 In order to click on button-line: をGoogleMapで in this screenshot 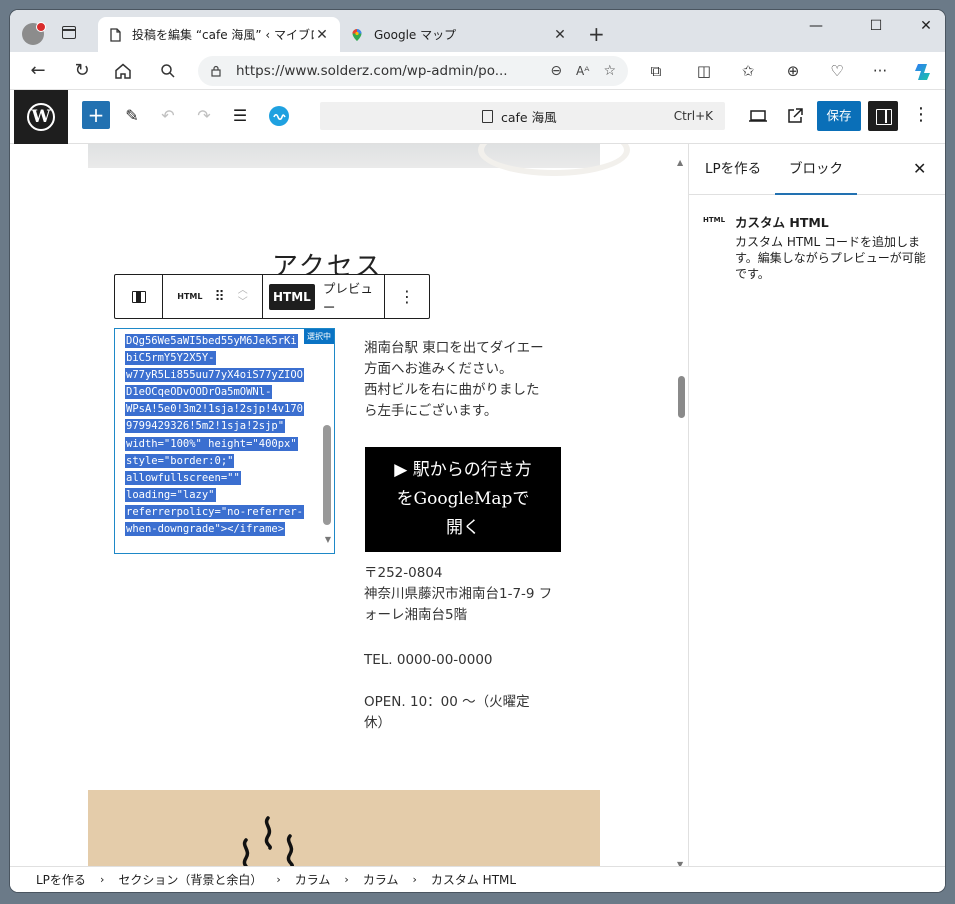, I will do `click(463, 499)`.